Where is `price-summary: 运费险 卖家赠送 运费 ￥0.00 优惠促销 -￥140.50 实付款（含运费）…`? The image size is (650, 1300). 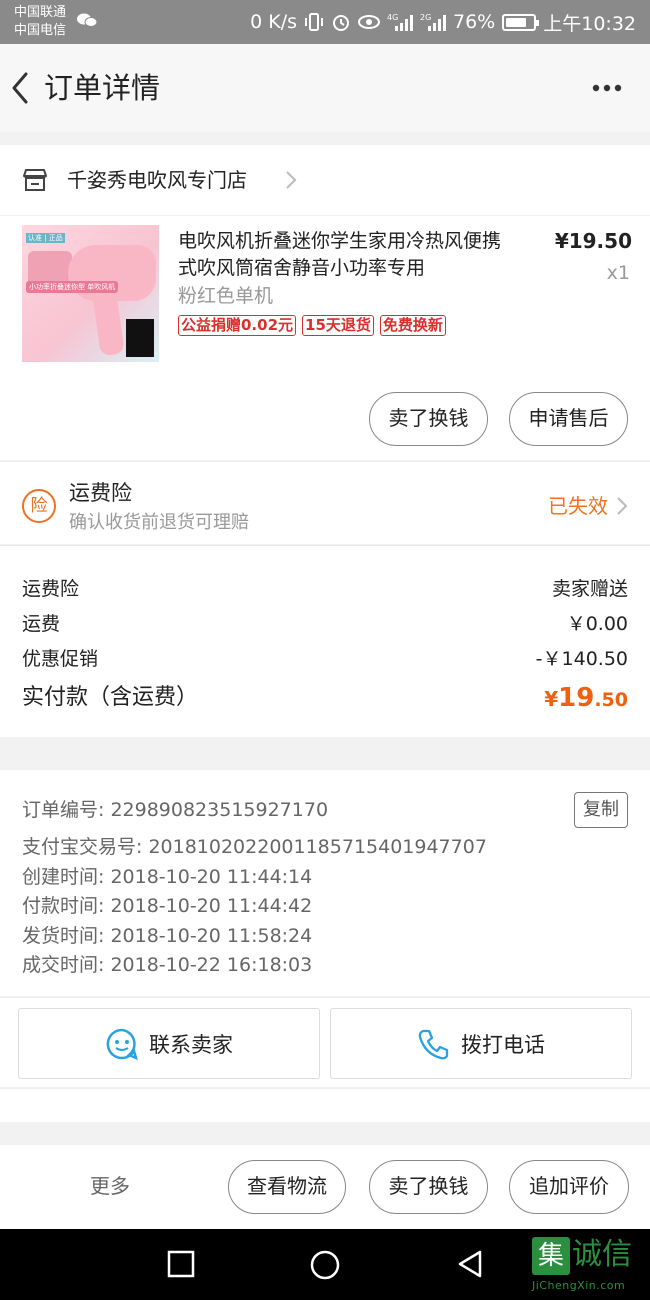
price-summary: 运费险 卖家赠送 运费 ￥0.00 优惠促销 -￥140.50 实付款（含运费）… is located at coordinates (325, 641).